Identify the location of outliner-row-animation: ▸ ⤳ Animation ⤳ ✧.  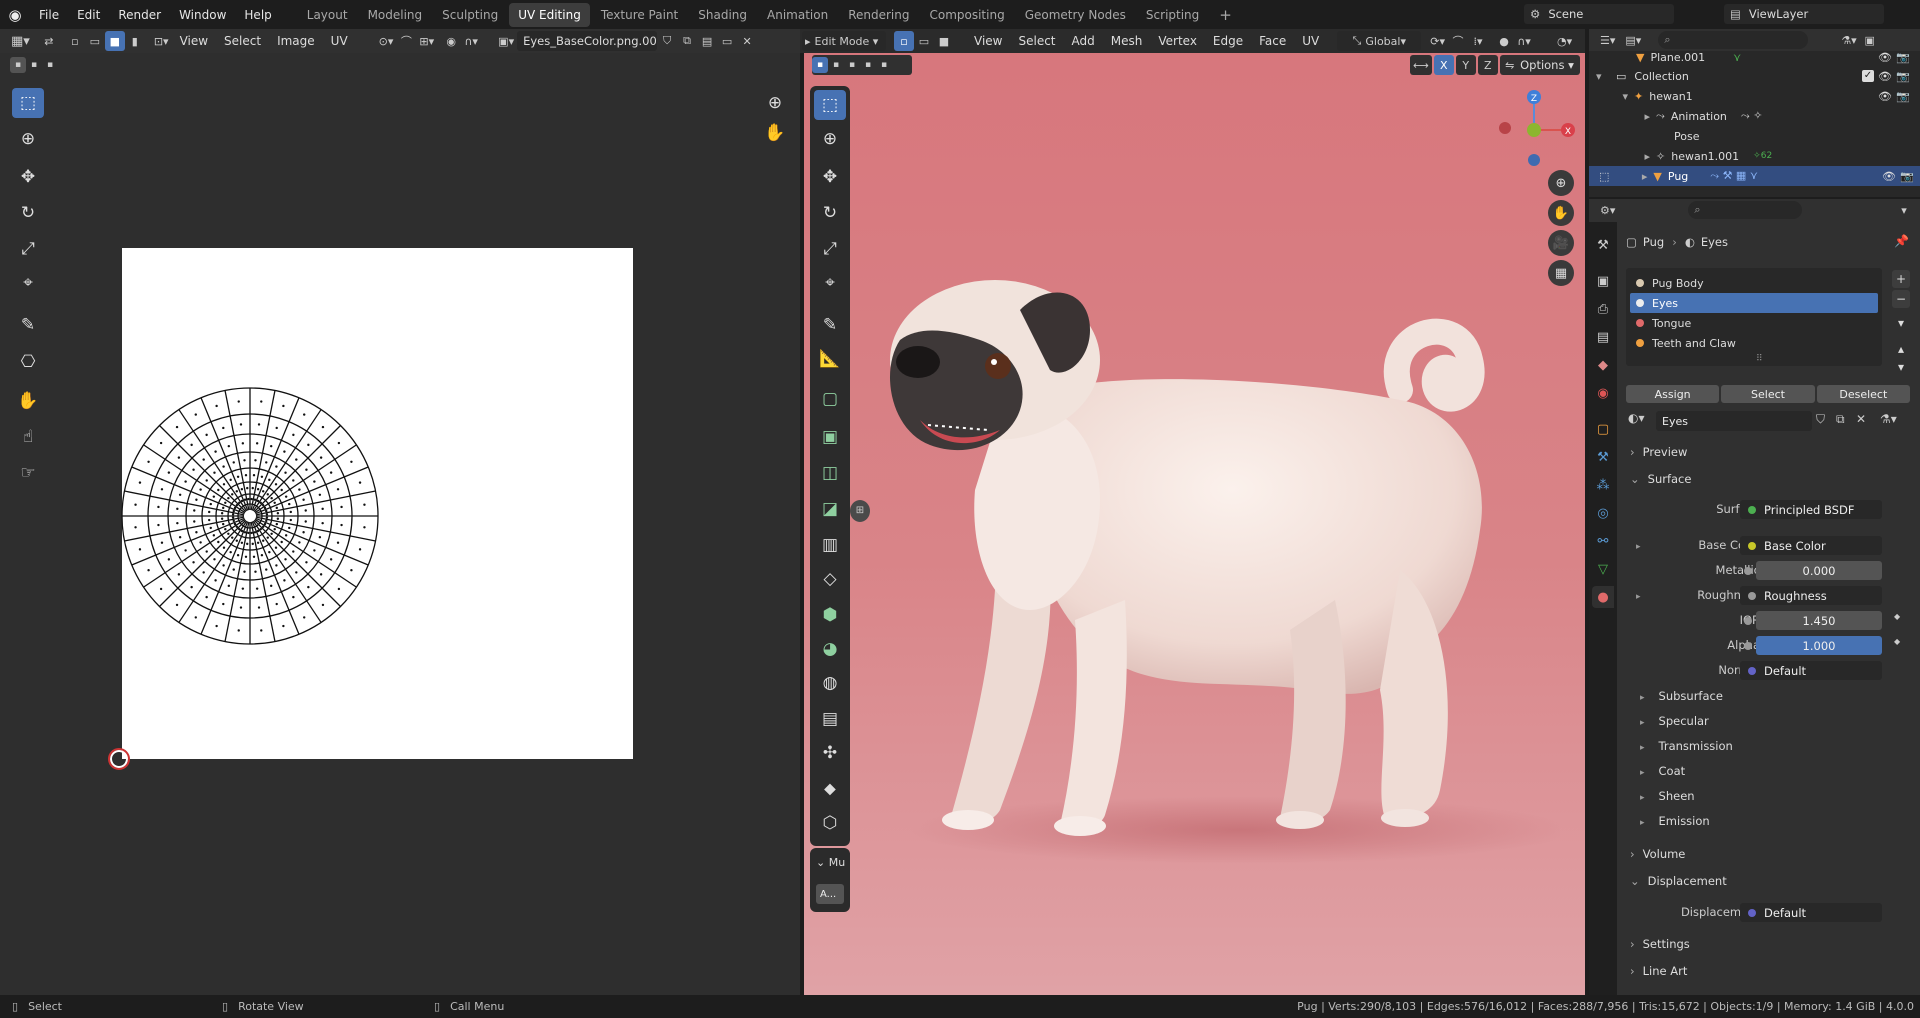
(1756, 116).